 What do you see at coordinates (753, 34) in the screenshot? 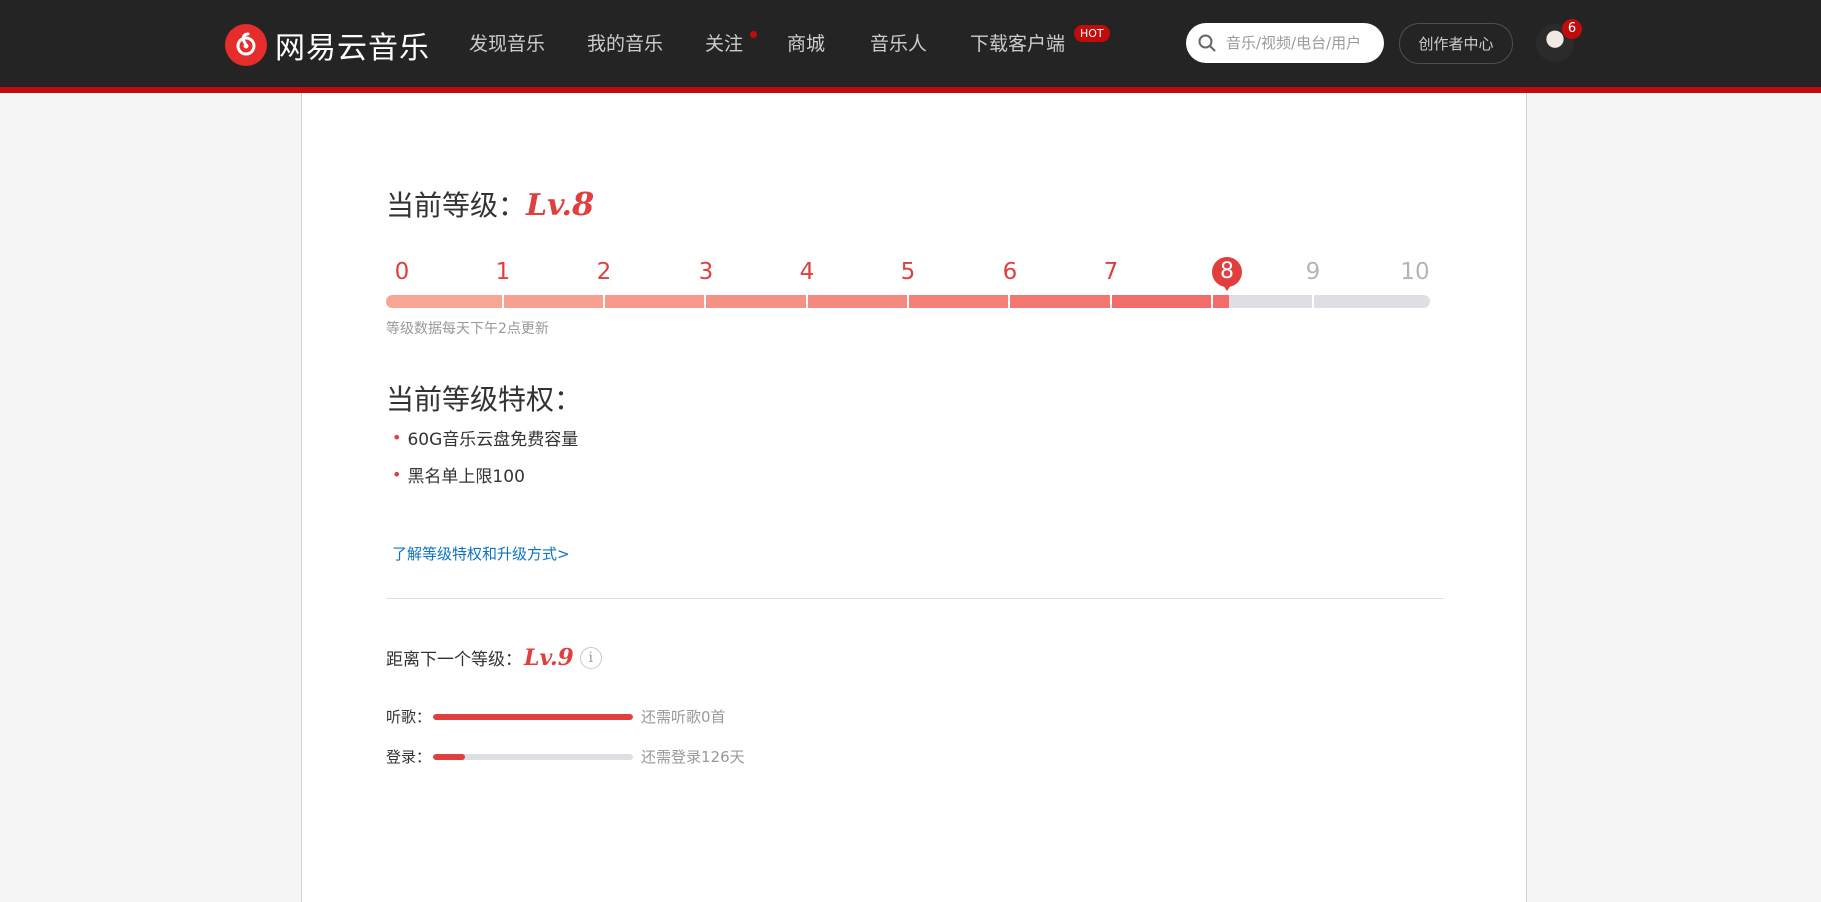
I see `follow-notification-dot` at bounding box center [753, 34].